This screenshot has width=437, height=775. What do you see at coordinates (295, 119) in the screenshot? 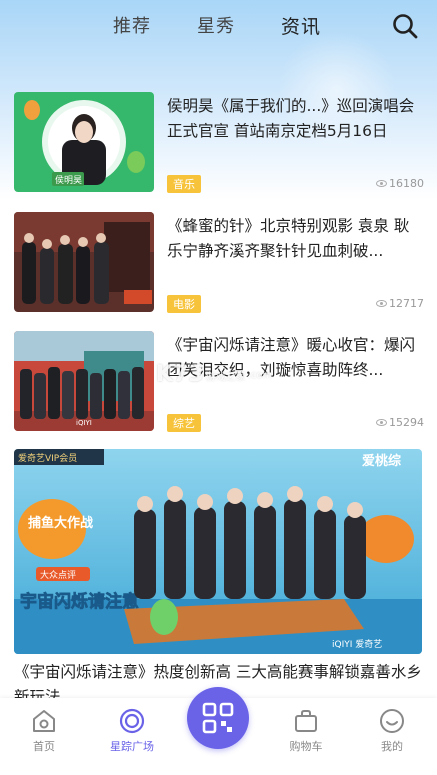
I see `news-title: 侯明昊《属于我们的...》巡回演唱会正式官宣 首站南京定档5月16日` at bounding box center [295, 119].